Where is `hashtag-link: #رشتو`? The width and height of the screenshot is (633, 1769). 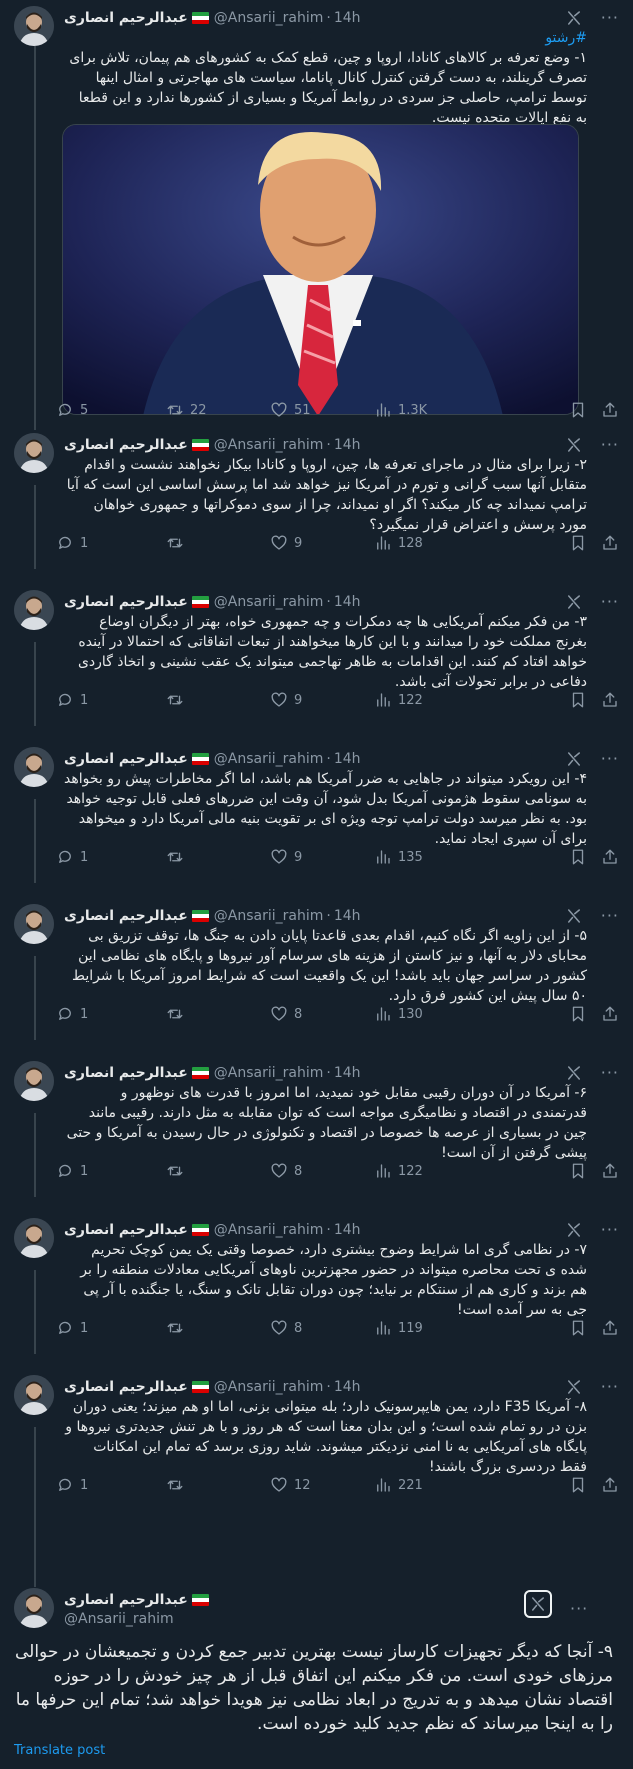 hashtag-link: #رشتو is located at coordinates (325, 38).